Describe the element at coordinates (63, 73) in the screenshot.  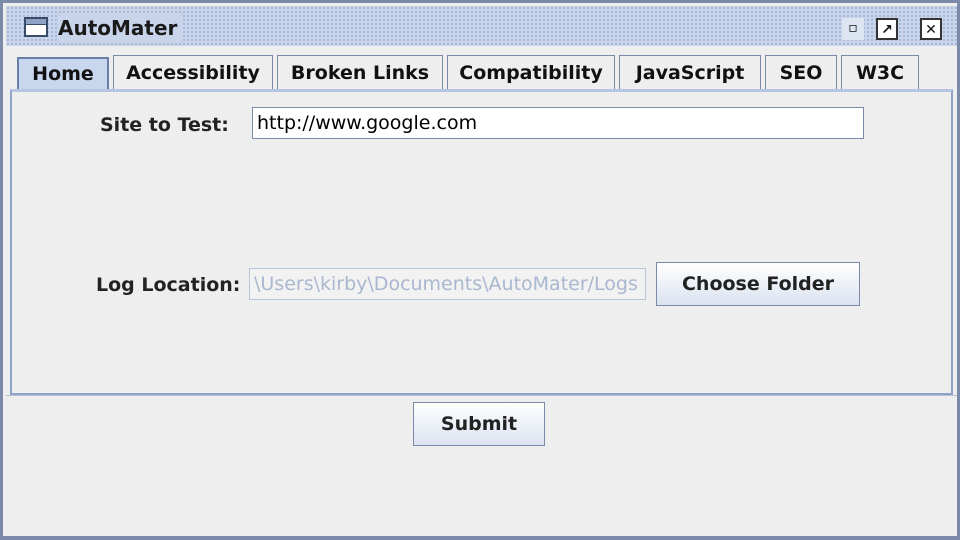
I see `tab-home: Home` at that location.